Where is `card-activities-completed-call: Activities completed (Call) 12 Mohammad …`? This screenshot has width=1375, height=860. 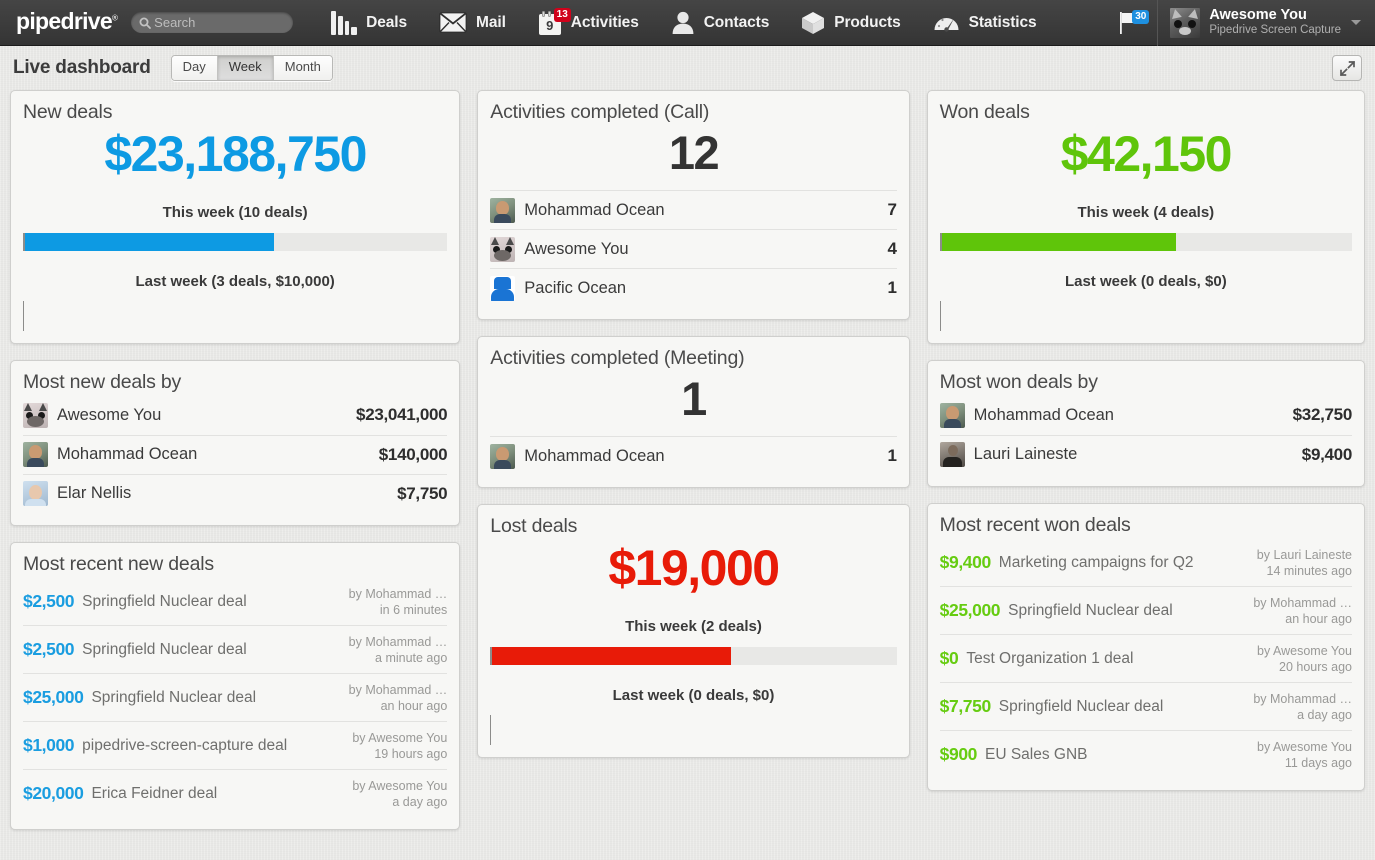 card-activities-completed-call: Activities completed (Call) 12 Mohammad … is located at coordinates (693, 205).